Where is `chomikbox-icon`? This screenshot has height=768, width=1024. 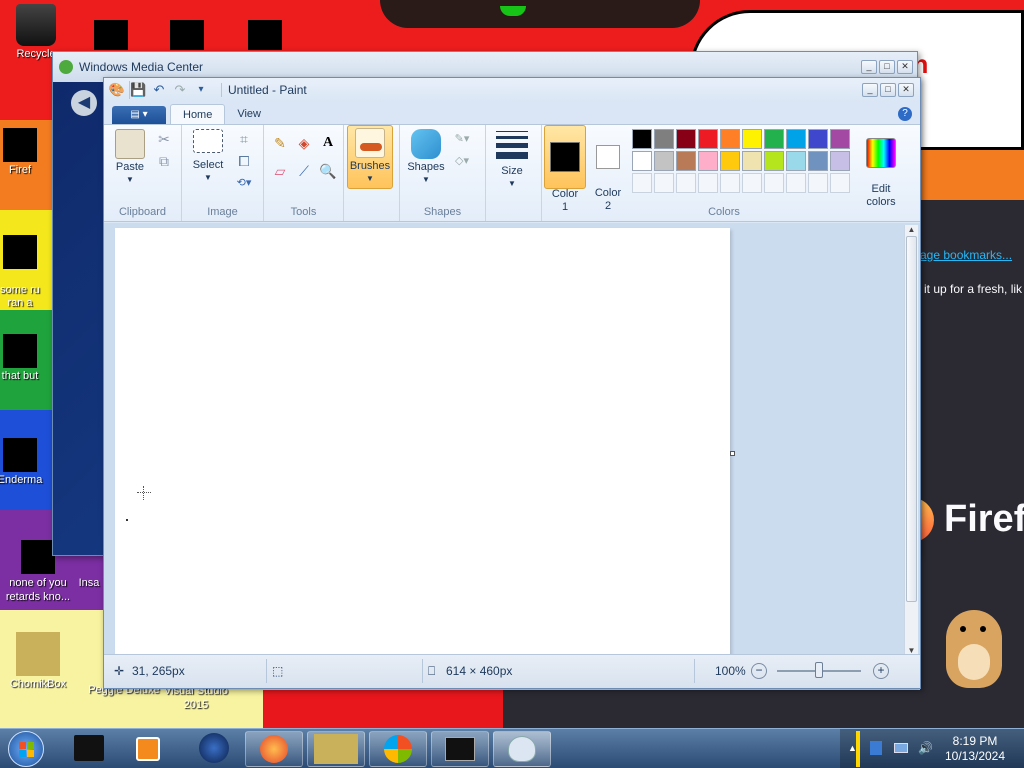 chomikbox-icon is located at coordinates (38, 654).